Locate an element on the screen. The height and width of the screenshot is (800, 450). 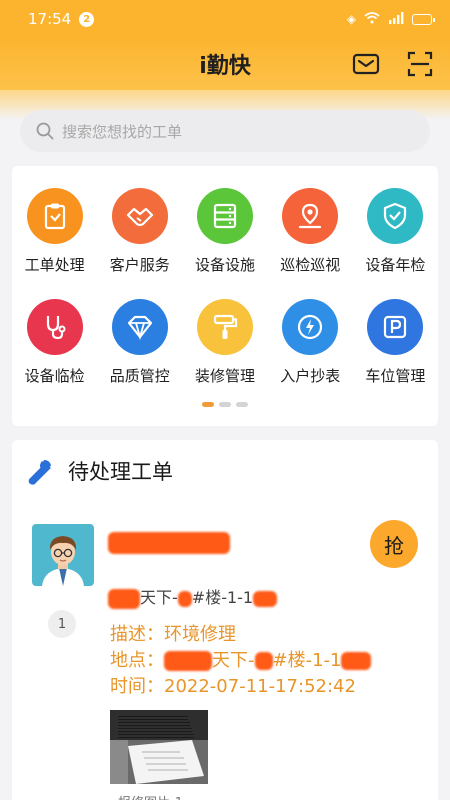
grid-item-parking: 车位管理 is located at coordinates (395, 342).